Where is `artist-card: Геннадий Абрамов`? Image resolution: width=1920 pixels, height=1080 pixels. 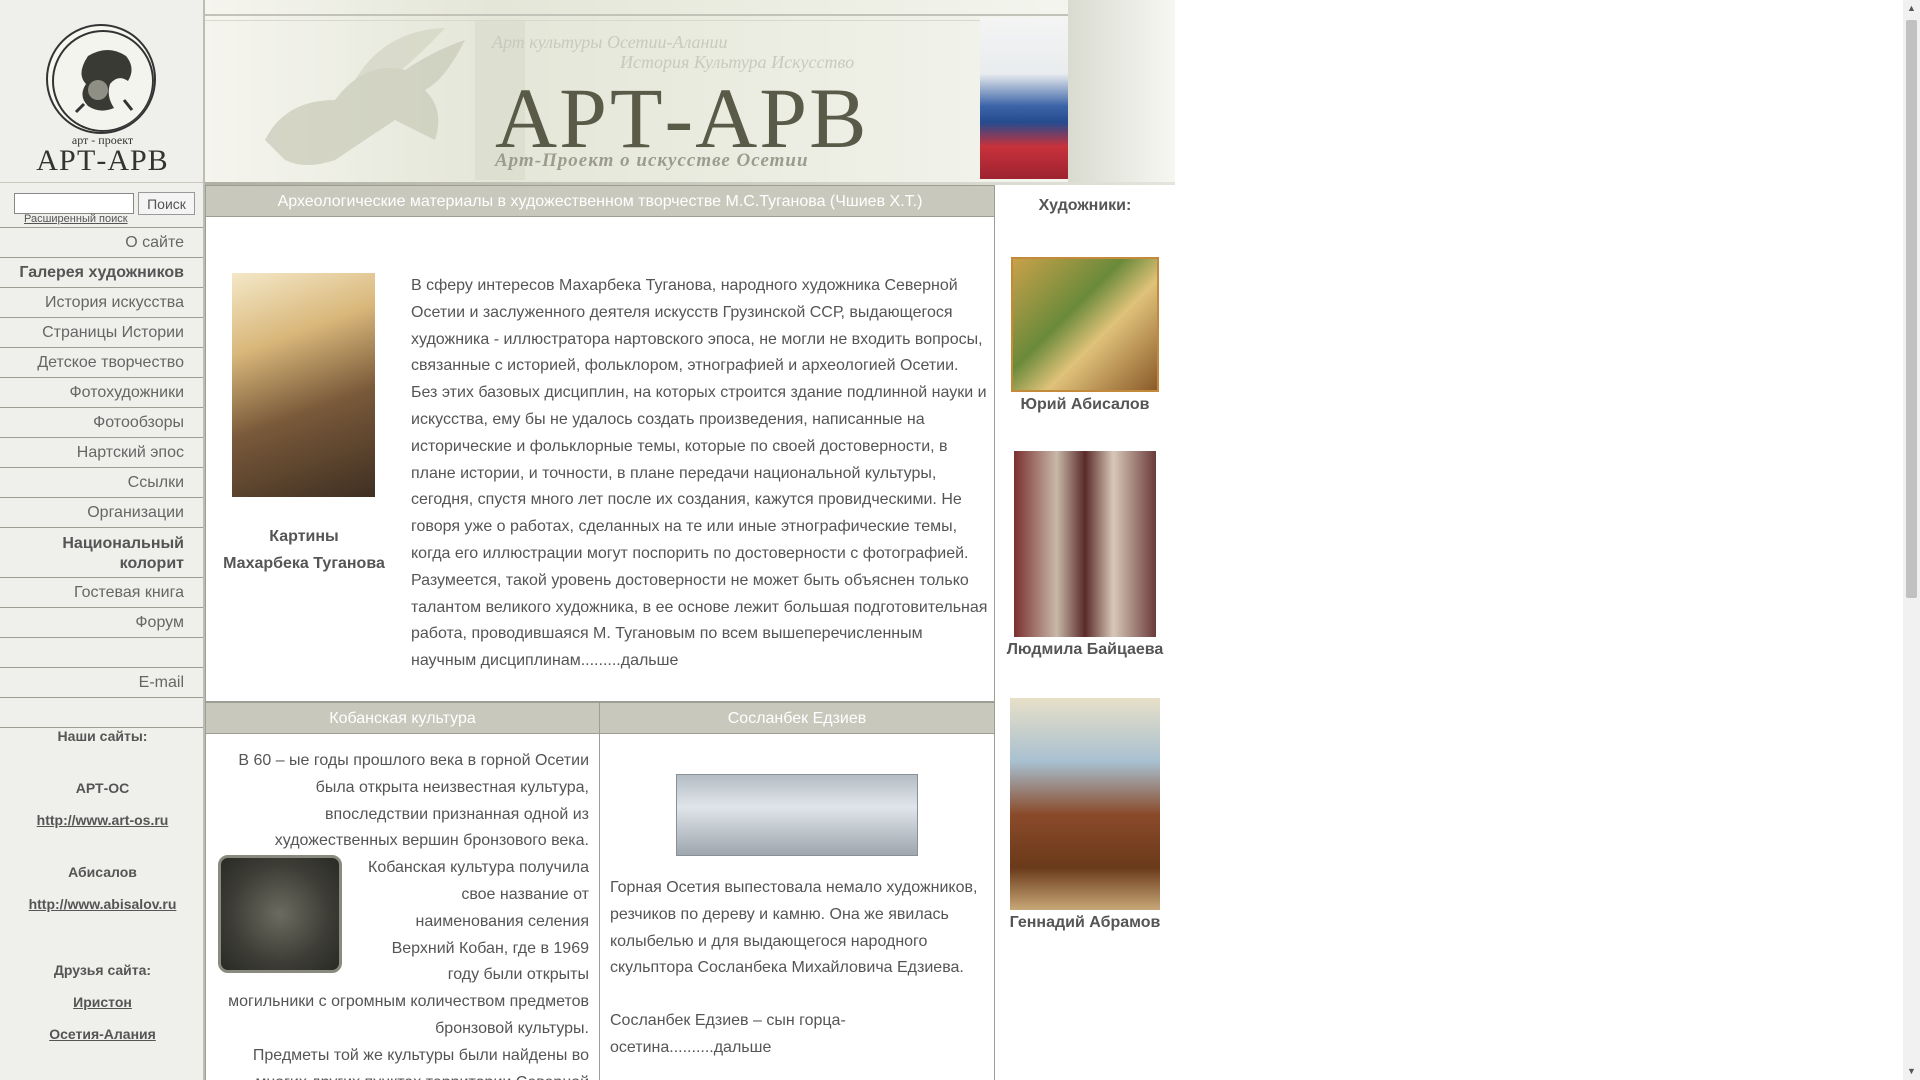
artist-card: Геннадий Абрамов is located at coordinates (1085, 815).